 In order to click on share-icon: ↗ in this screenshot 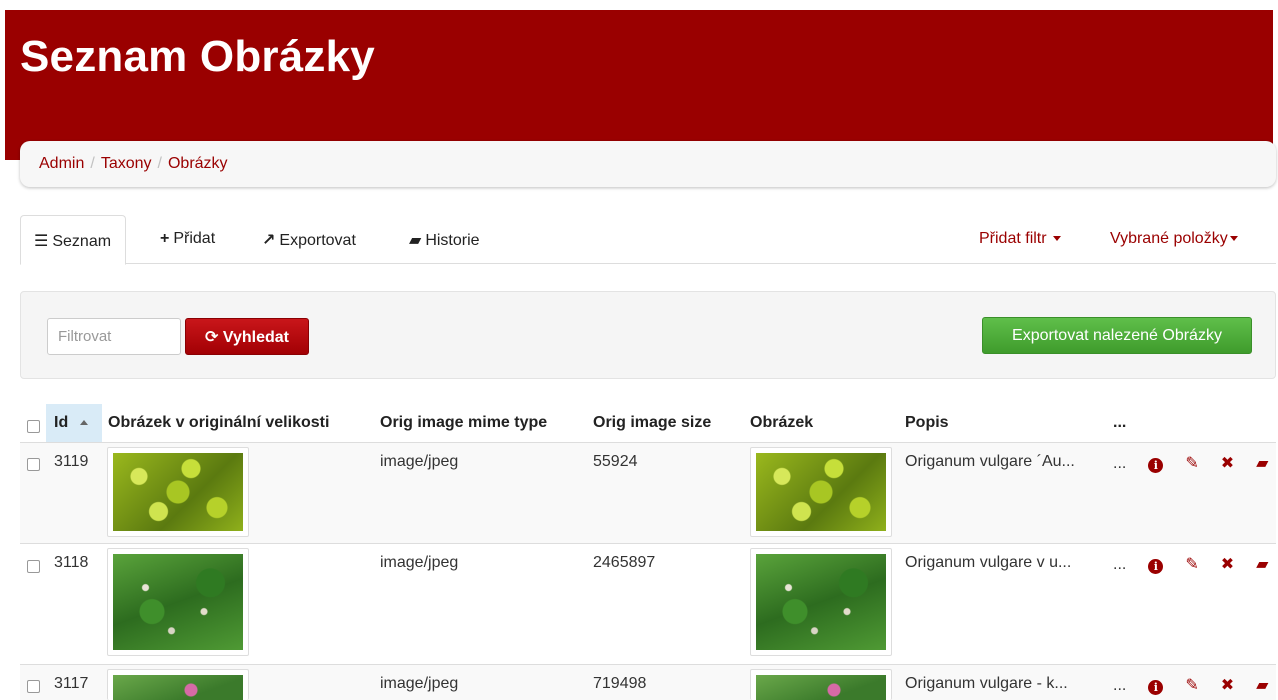, I will do `click(269, 240)`.